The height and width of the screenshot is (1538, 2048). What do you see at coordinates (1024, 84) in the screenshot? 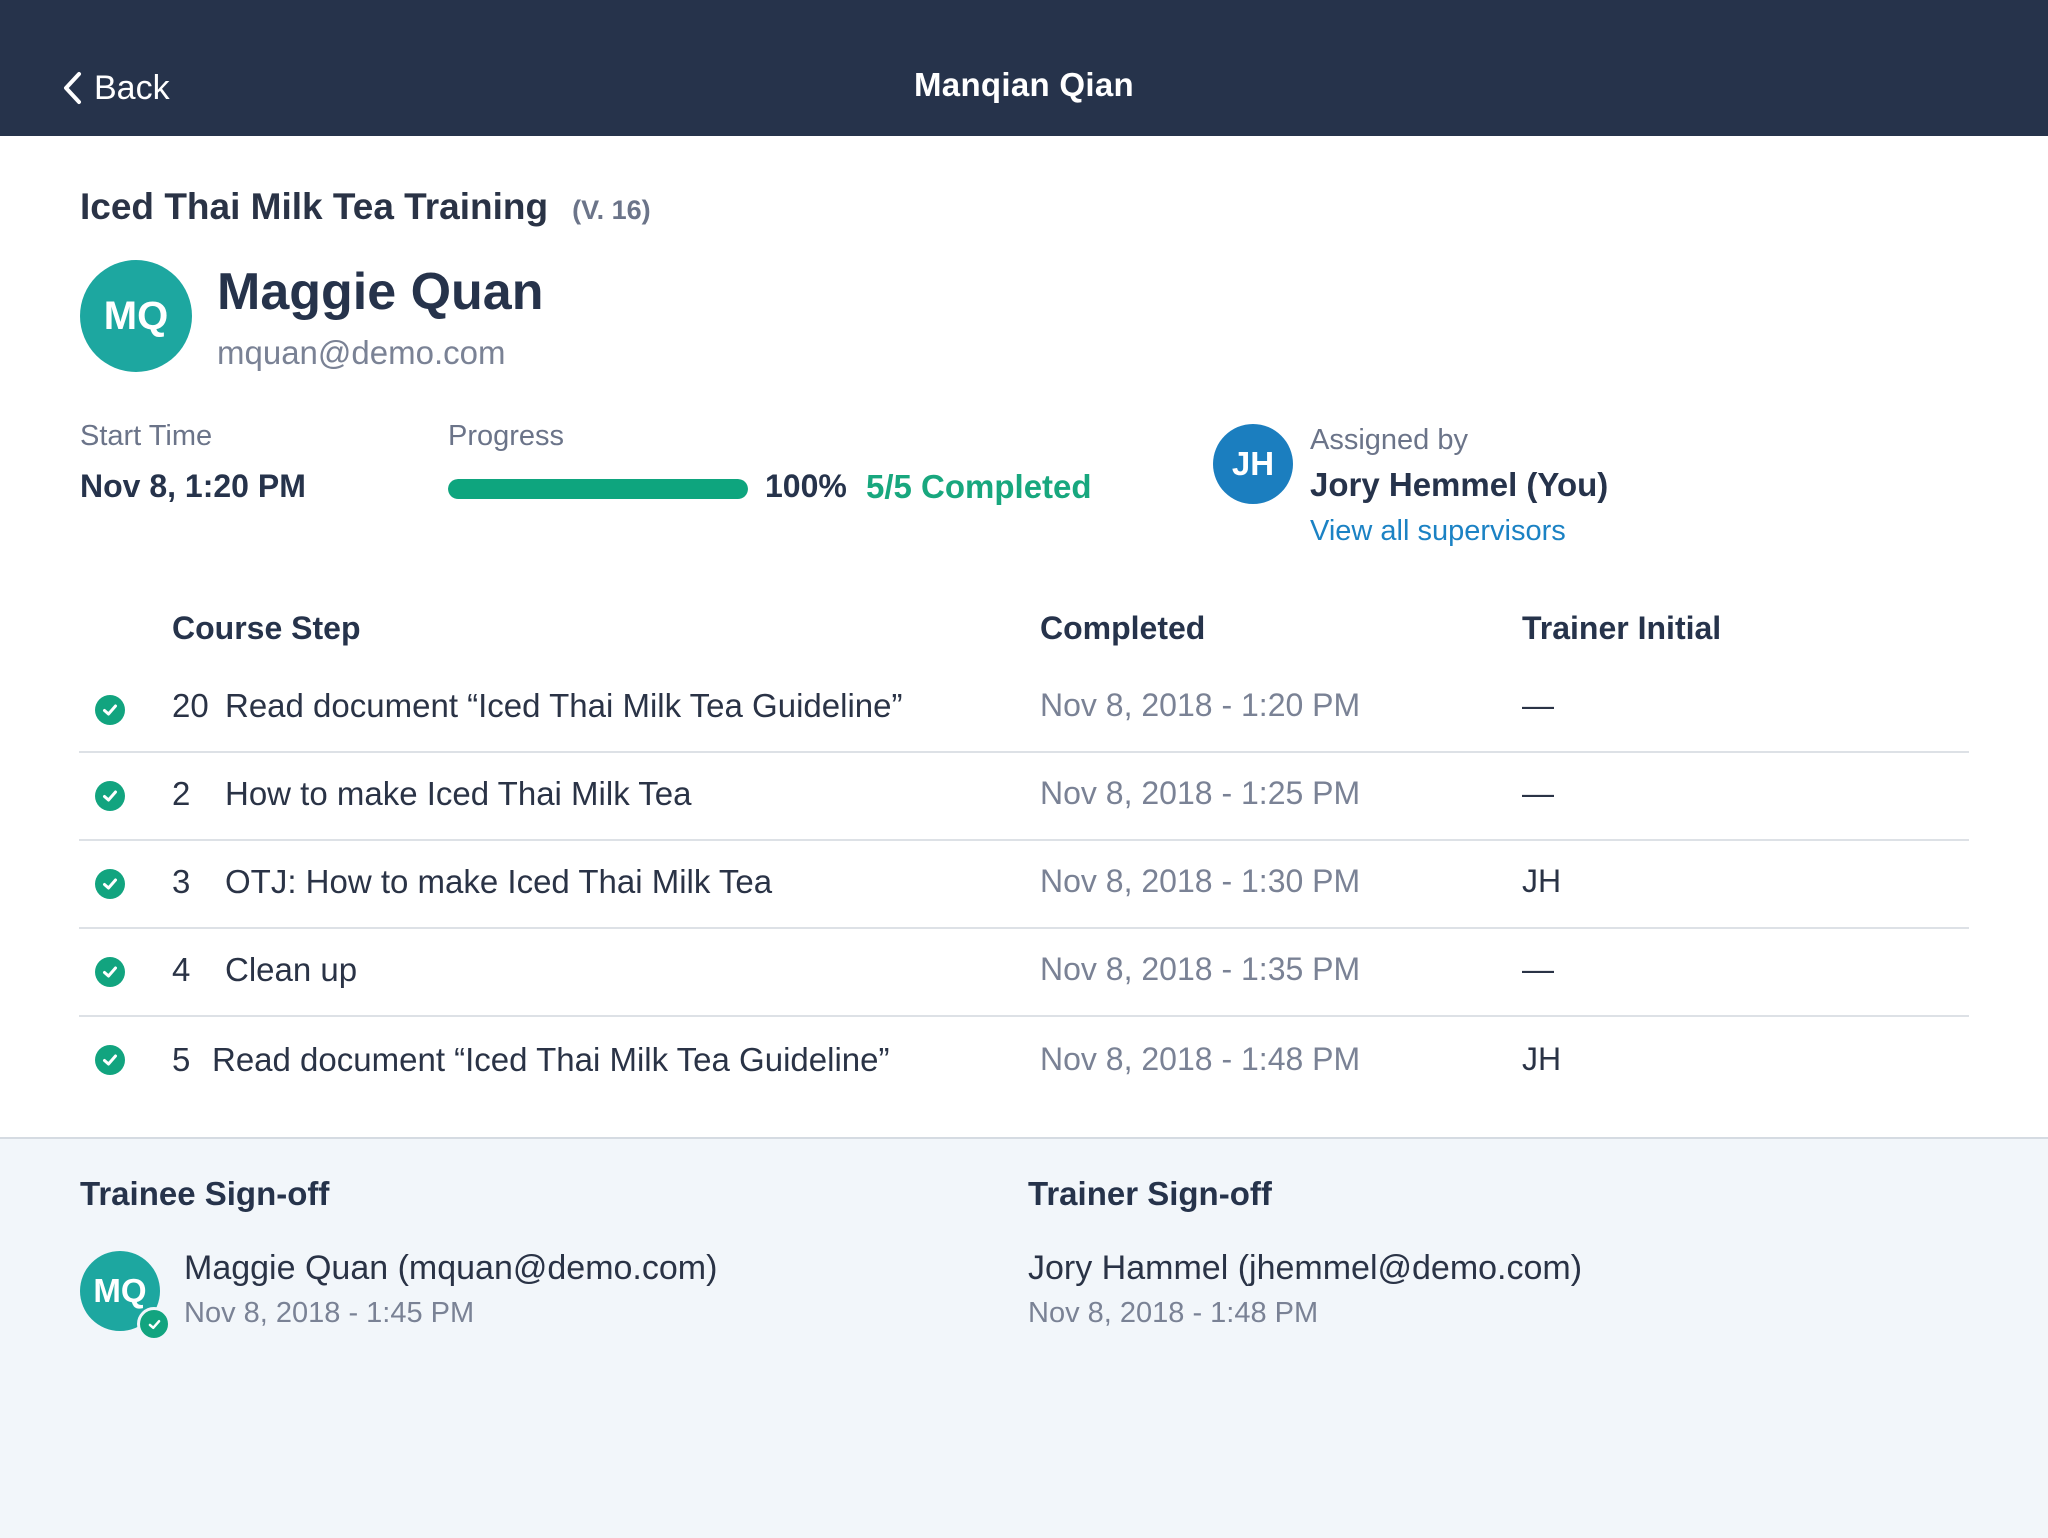
I see `nav-title: Manqian Qian` at bounding box center [1024, 84].